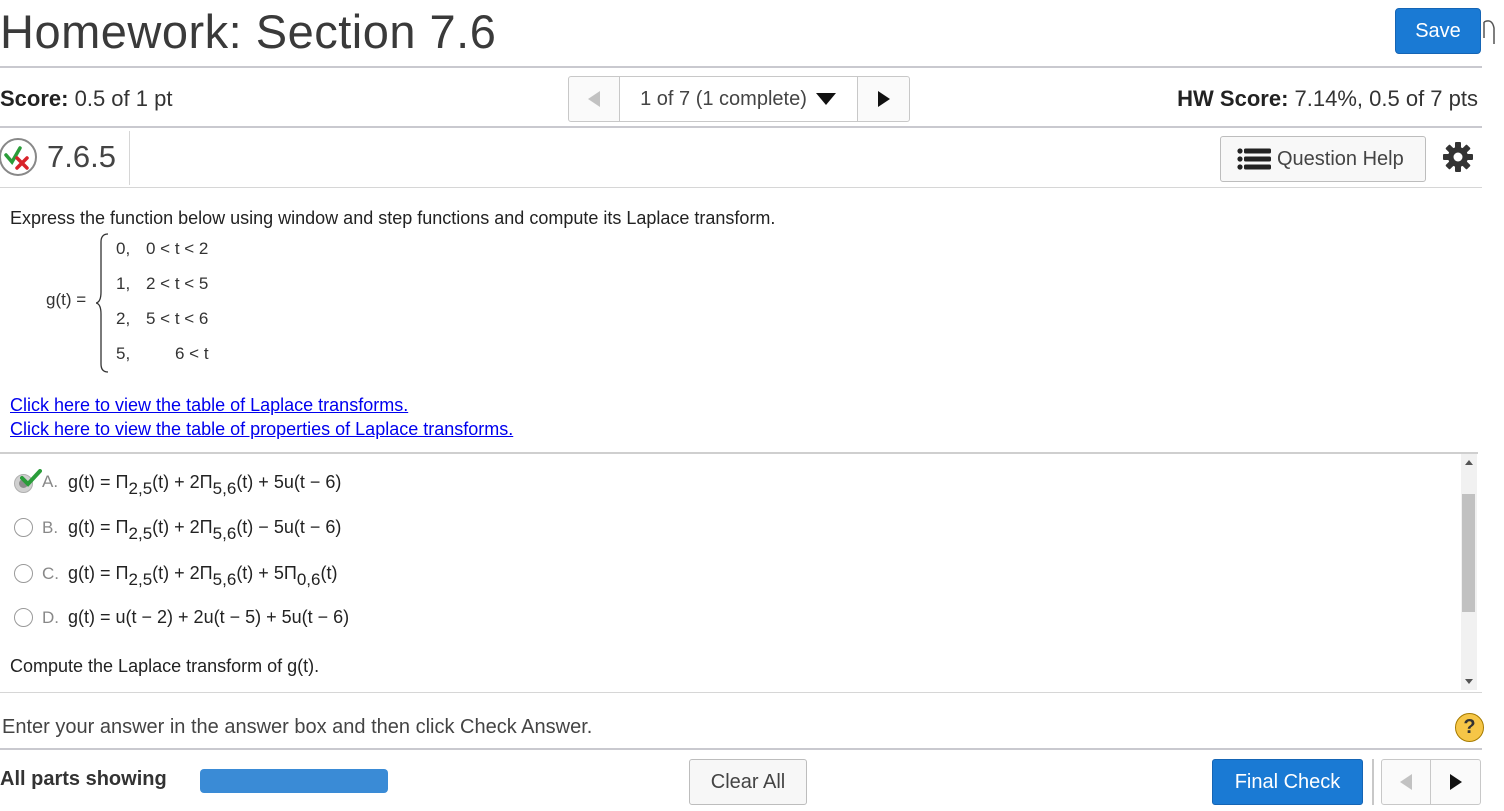  What do you see at coordinates (1340, 158) in the screenshot?
I see `question-help-label: Question Help` at bounding box center [1340, 158].